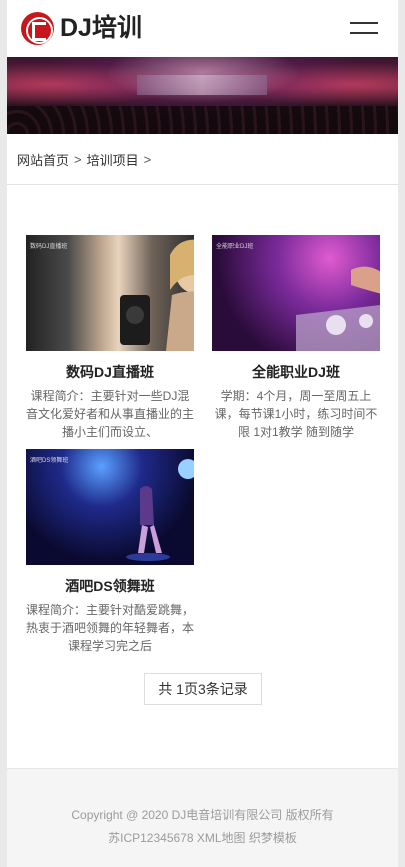 The height and width of the screenshot is (867, 405). I want to click on breadcrumb-home-link: 网站首页, so click(43, 159).